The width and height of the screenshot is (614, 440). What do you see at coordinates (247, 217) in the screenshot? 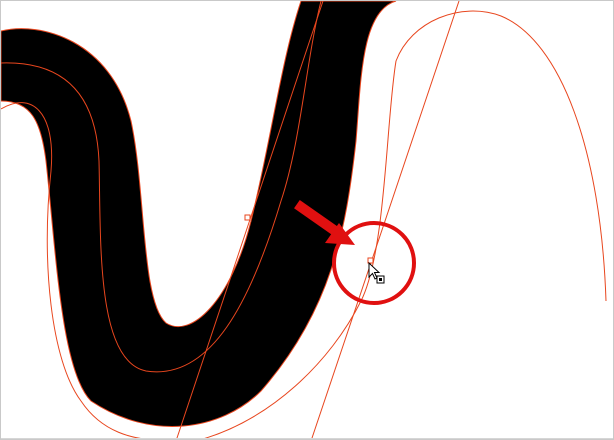
I see `control-point` at bounding box center [247, 217].